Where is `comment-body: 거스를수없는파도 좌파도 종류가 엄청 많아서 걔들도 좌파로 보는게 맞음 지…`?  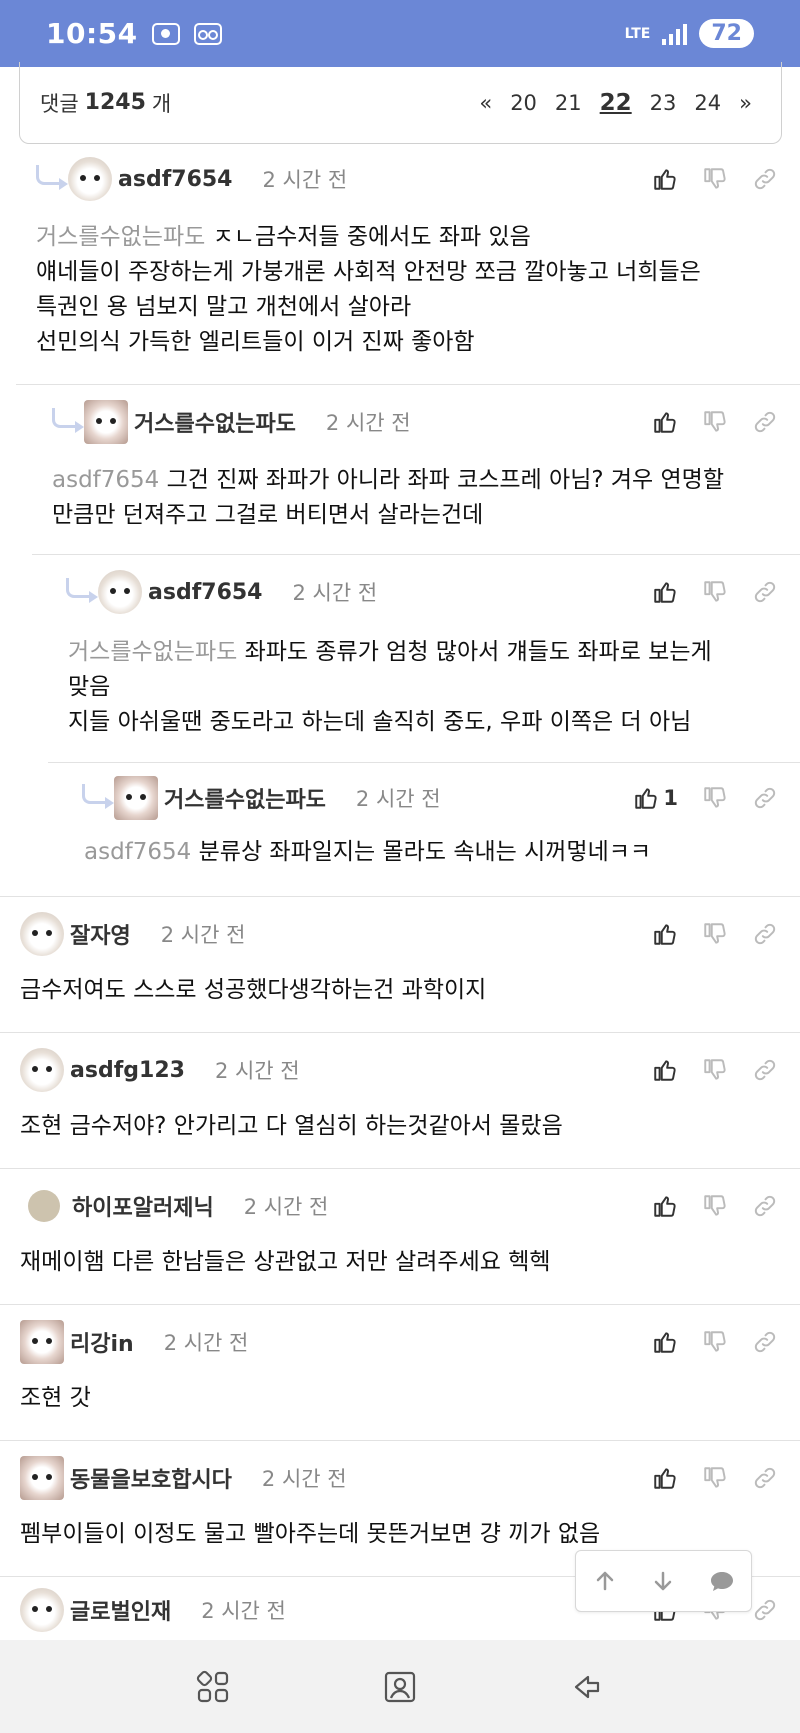
comment-body: 거스를수없는파도 좌파도 종류가 엄청 많아서 걔들도 좌파로 보는게 맞음 지… is located at coordinates (390, 687).